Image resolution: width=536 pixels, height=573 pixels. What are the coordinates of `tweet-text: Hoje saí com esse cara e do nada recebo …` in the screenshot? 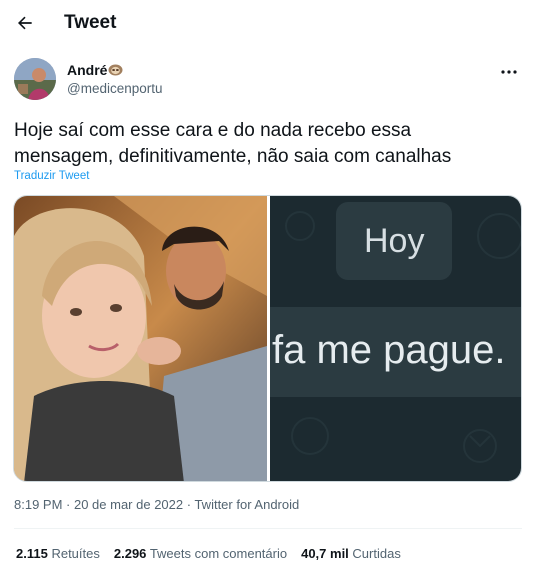 It's located at (233, 143).